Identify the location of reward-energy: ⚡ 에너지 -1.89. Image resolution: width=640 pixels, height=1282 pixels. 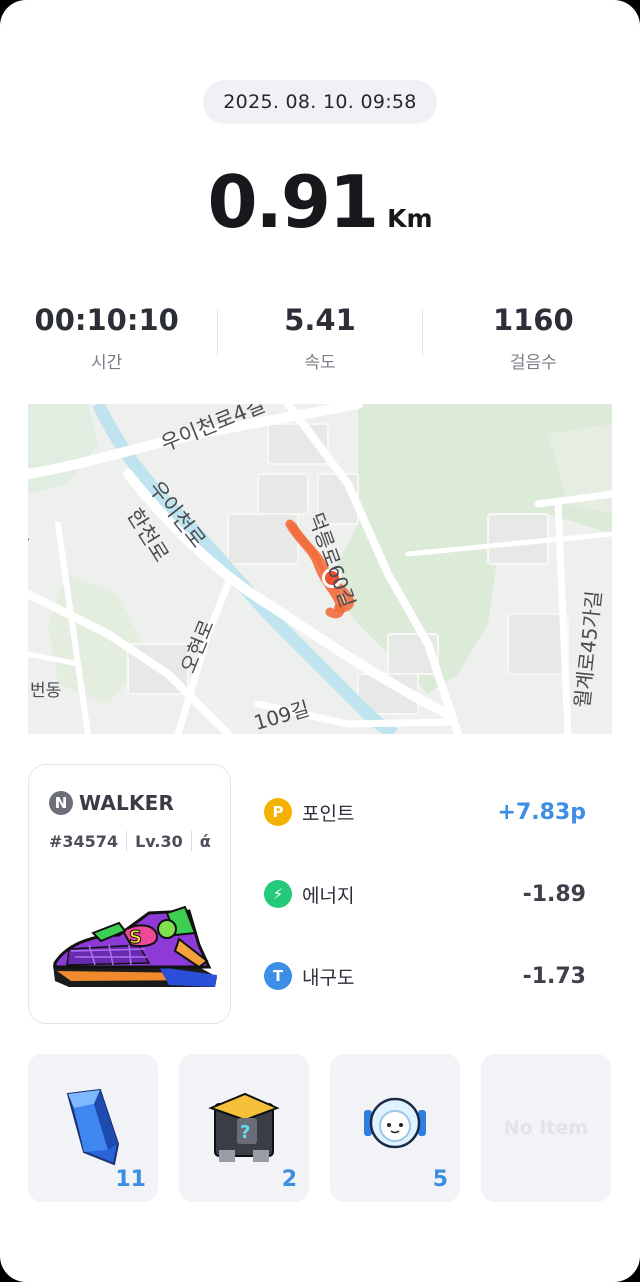
(425, 894).